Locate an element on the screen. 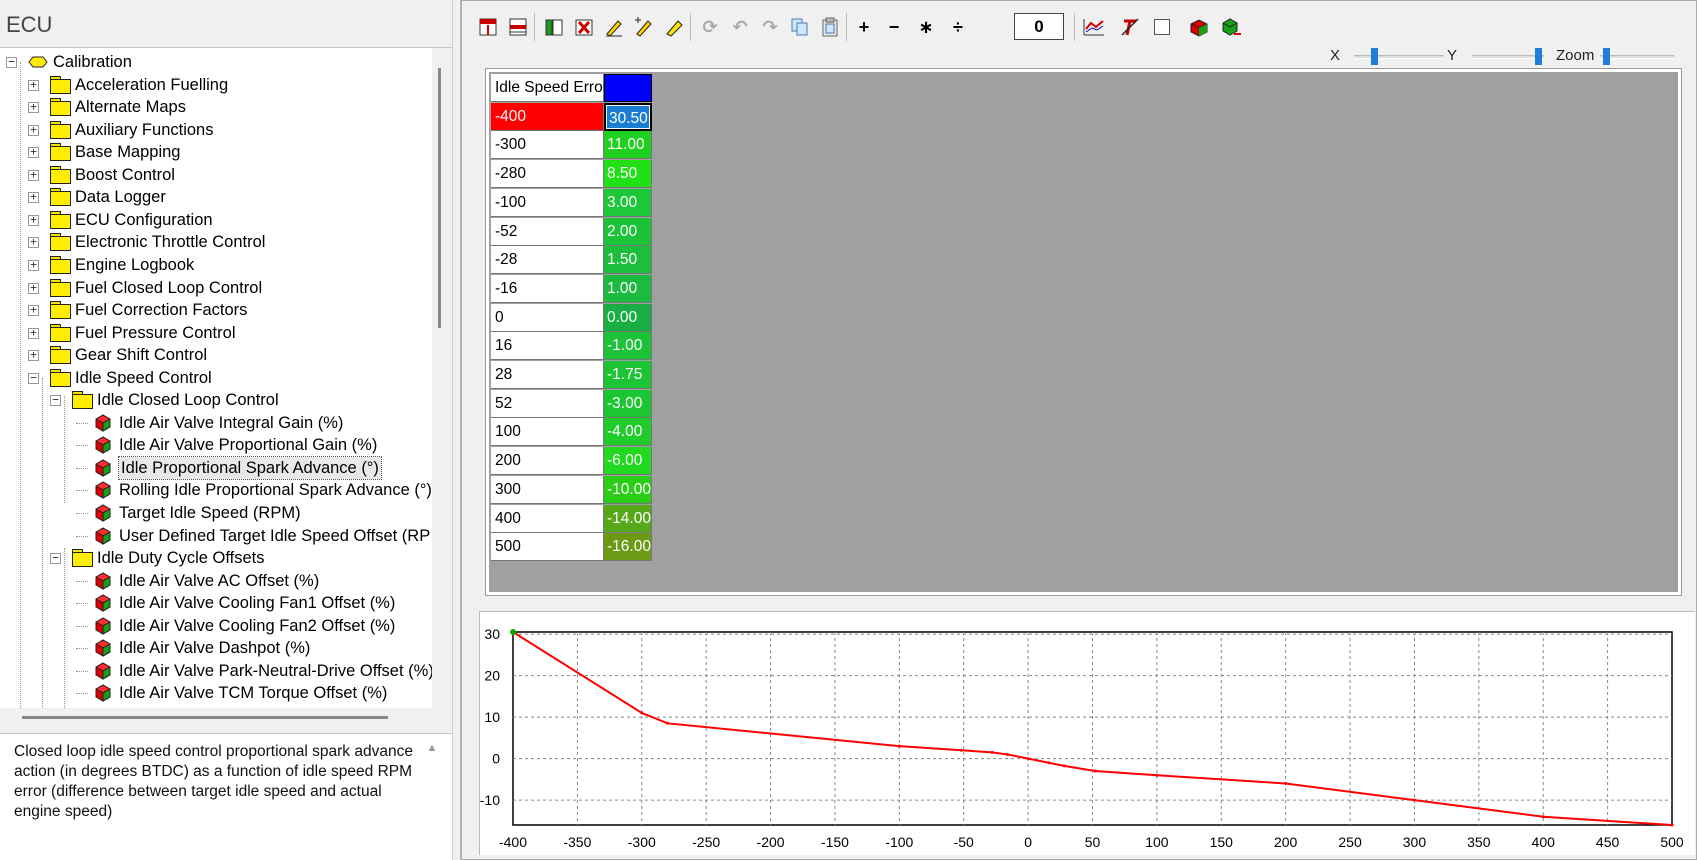  edit-cell-icon is located at coordinates (614, 27).